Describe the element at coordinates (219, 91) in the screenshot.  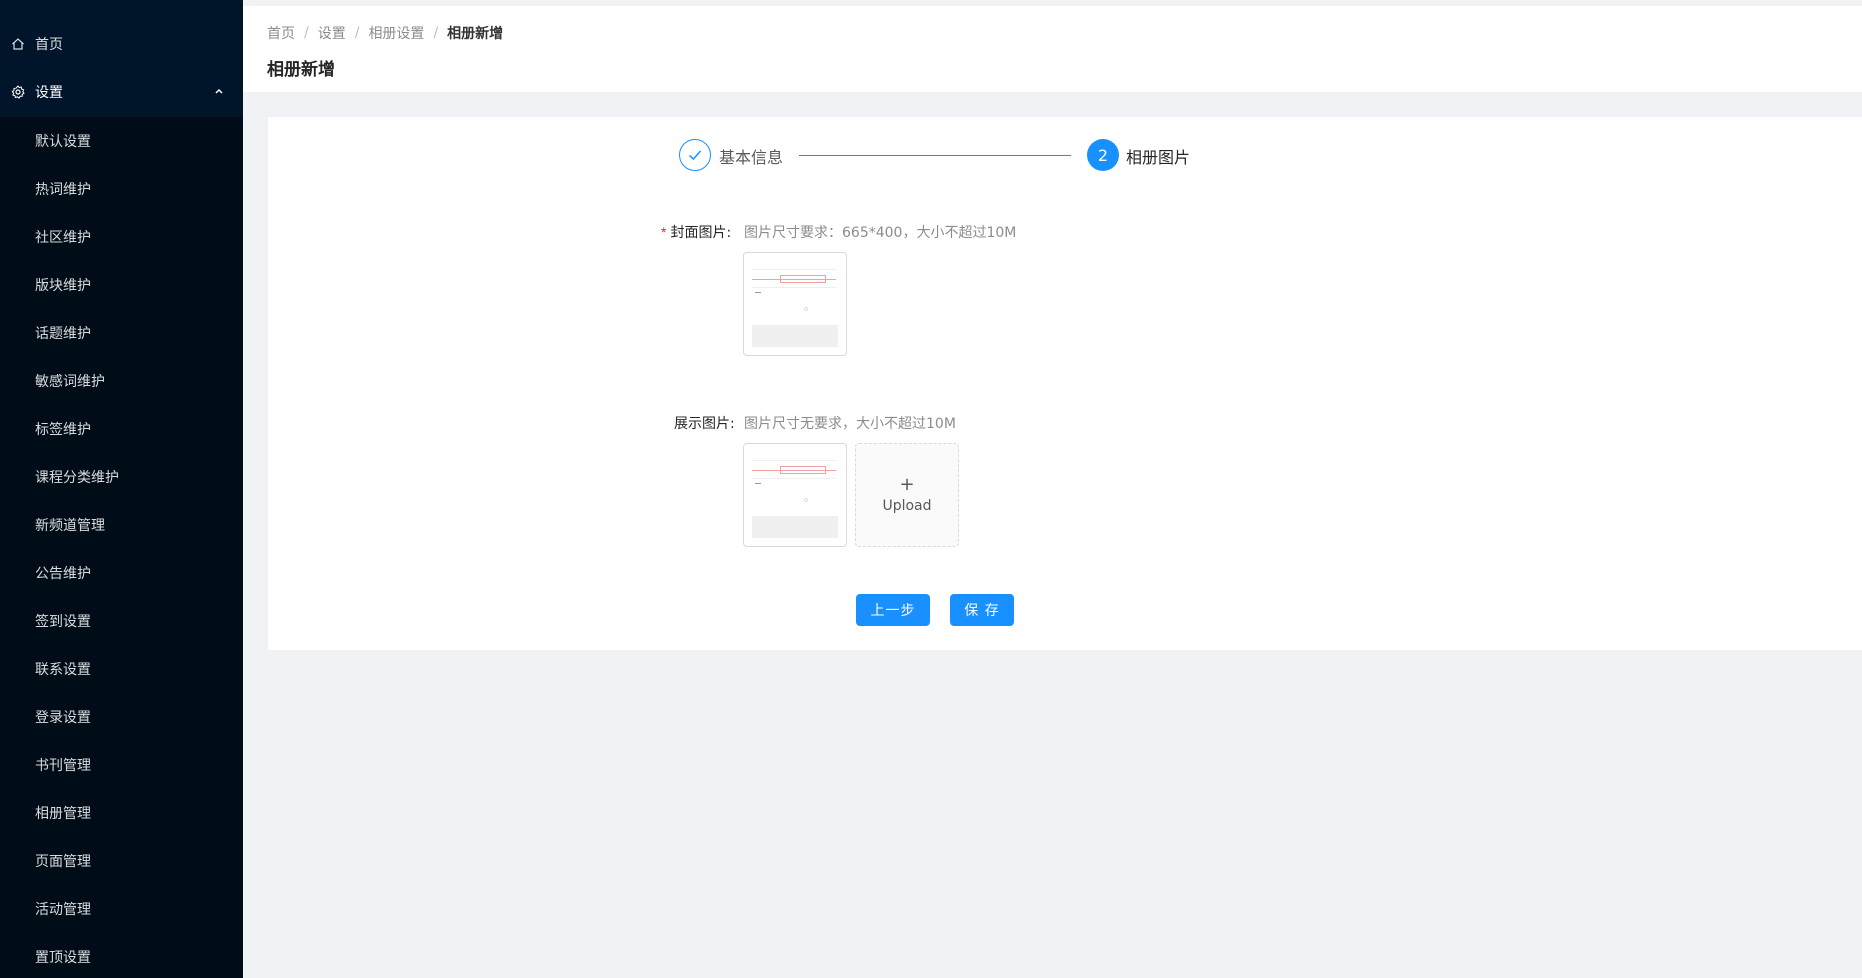
I see `chevron-up-icon` at that location.